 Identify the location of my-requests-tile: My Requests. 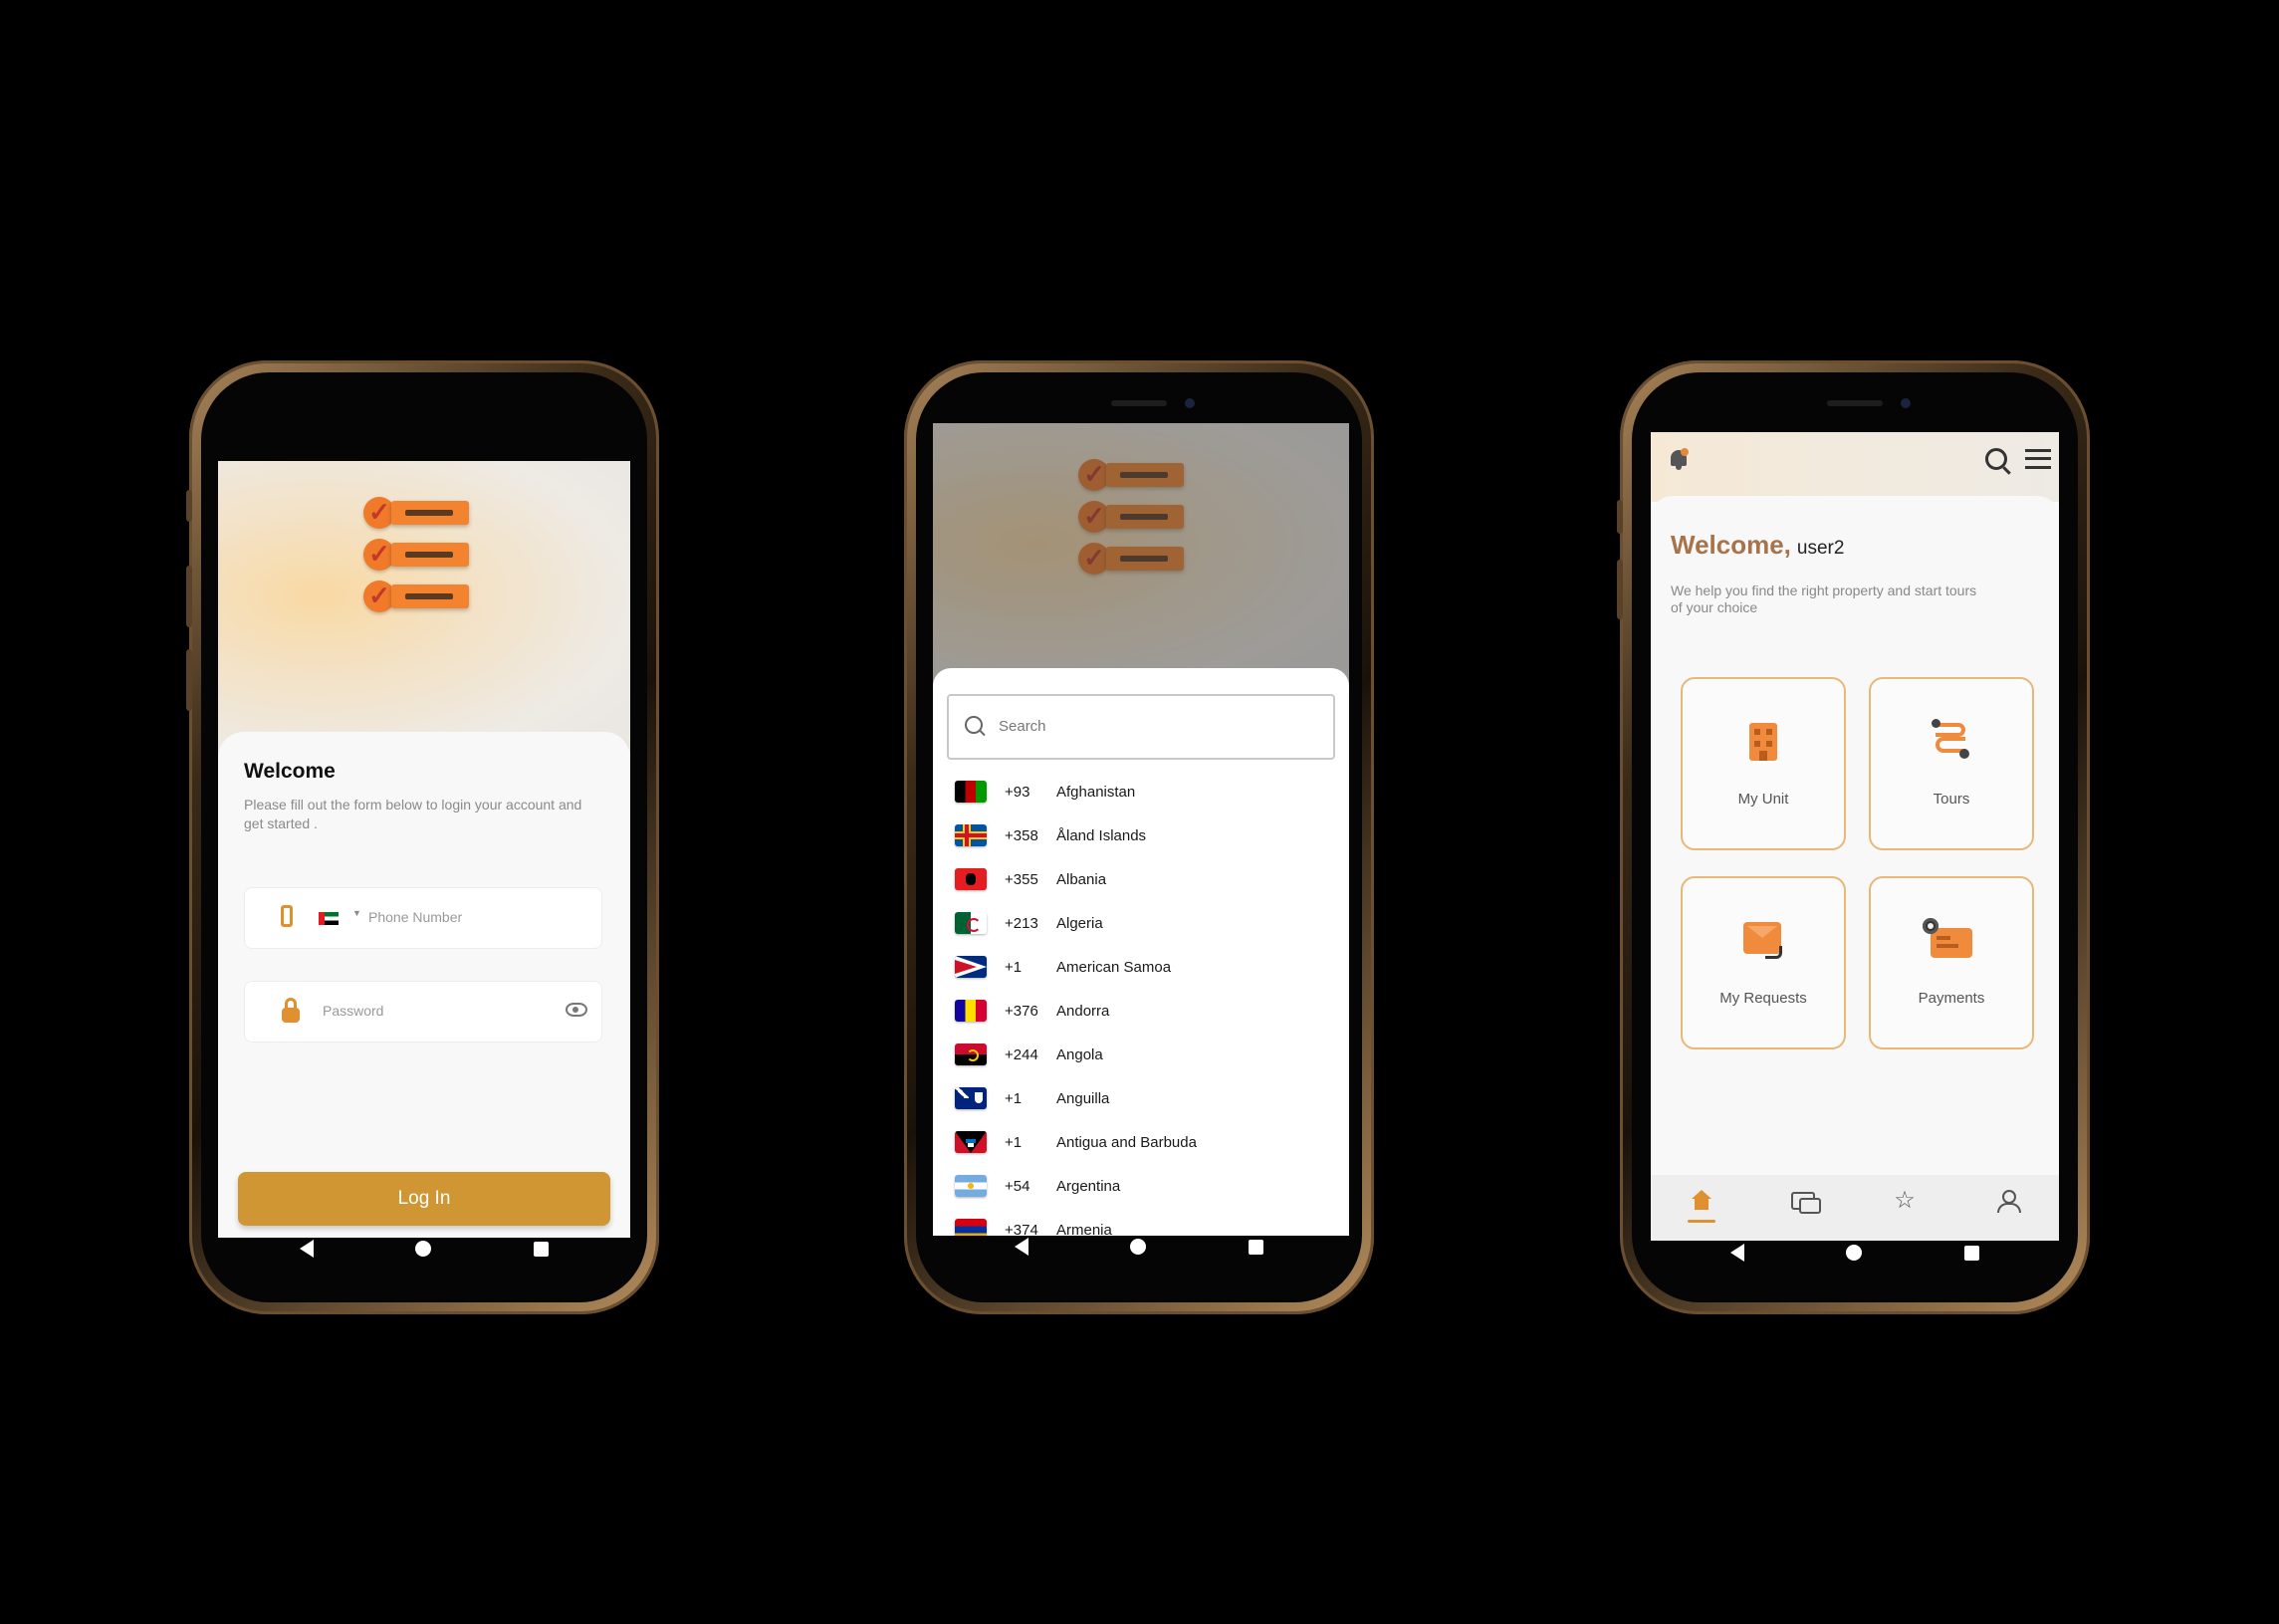
(1763, 963).